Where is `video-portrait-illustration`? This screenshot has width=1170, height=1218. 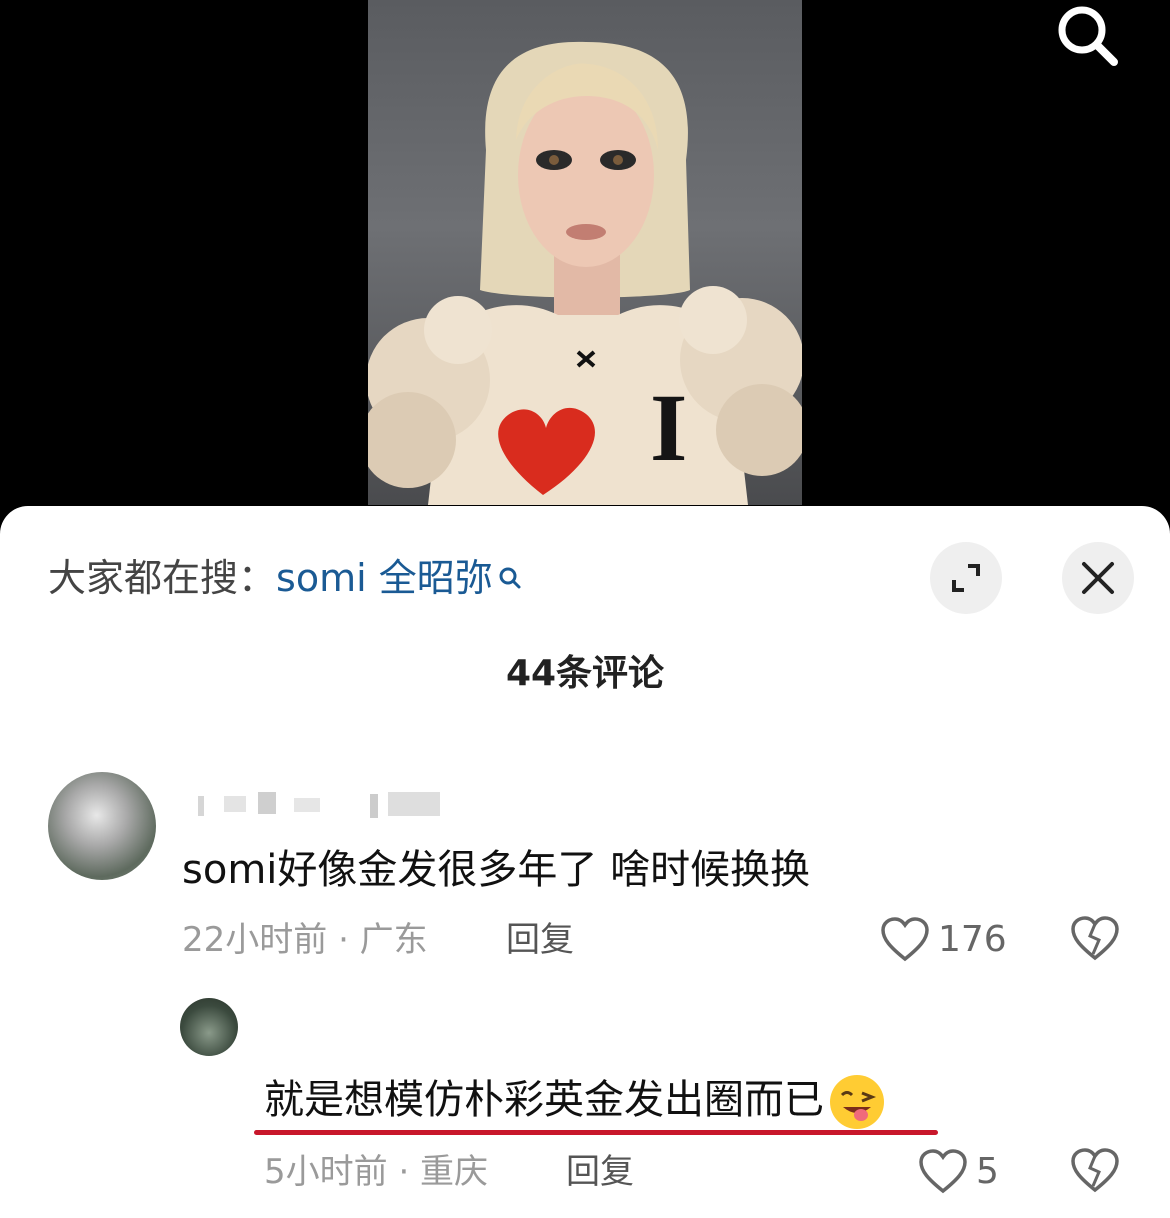 video-portrait-illustration is located at coordinates (585, 273).